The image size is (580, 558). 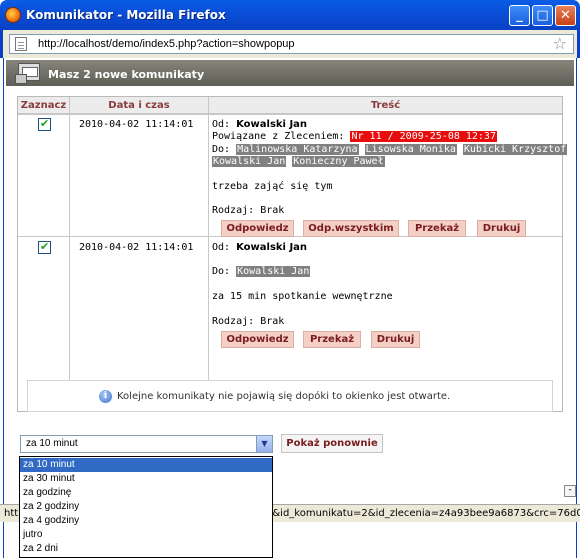 What do you see at coordinates (43, 105) in the screenshot?
I see `column-header-select: Zaznacz` at bounding box center [43, 105].